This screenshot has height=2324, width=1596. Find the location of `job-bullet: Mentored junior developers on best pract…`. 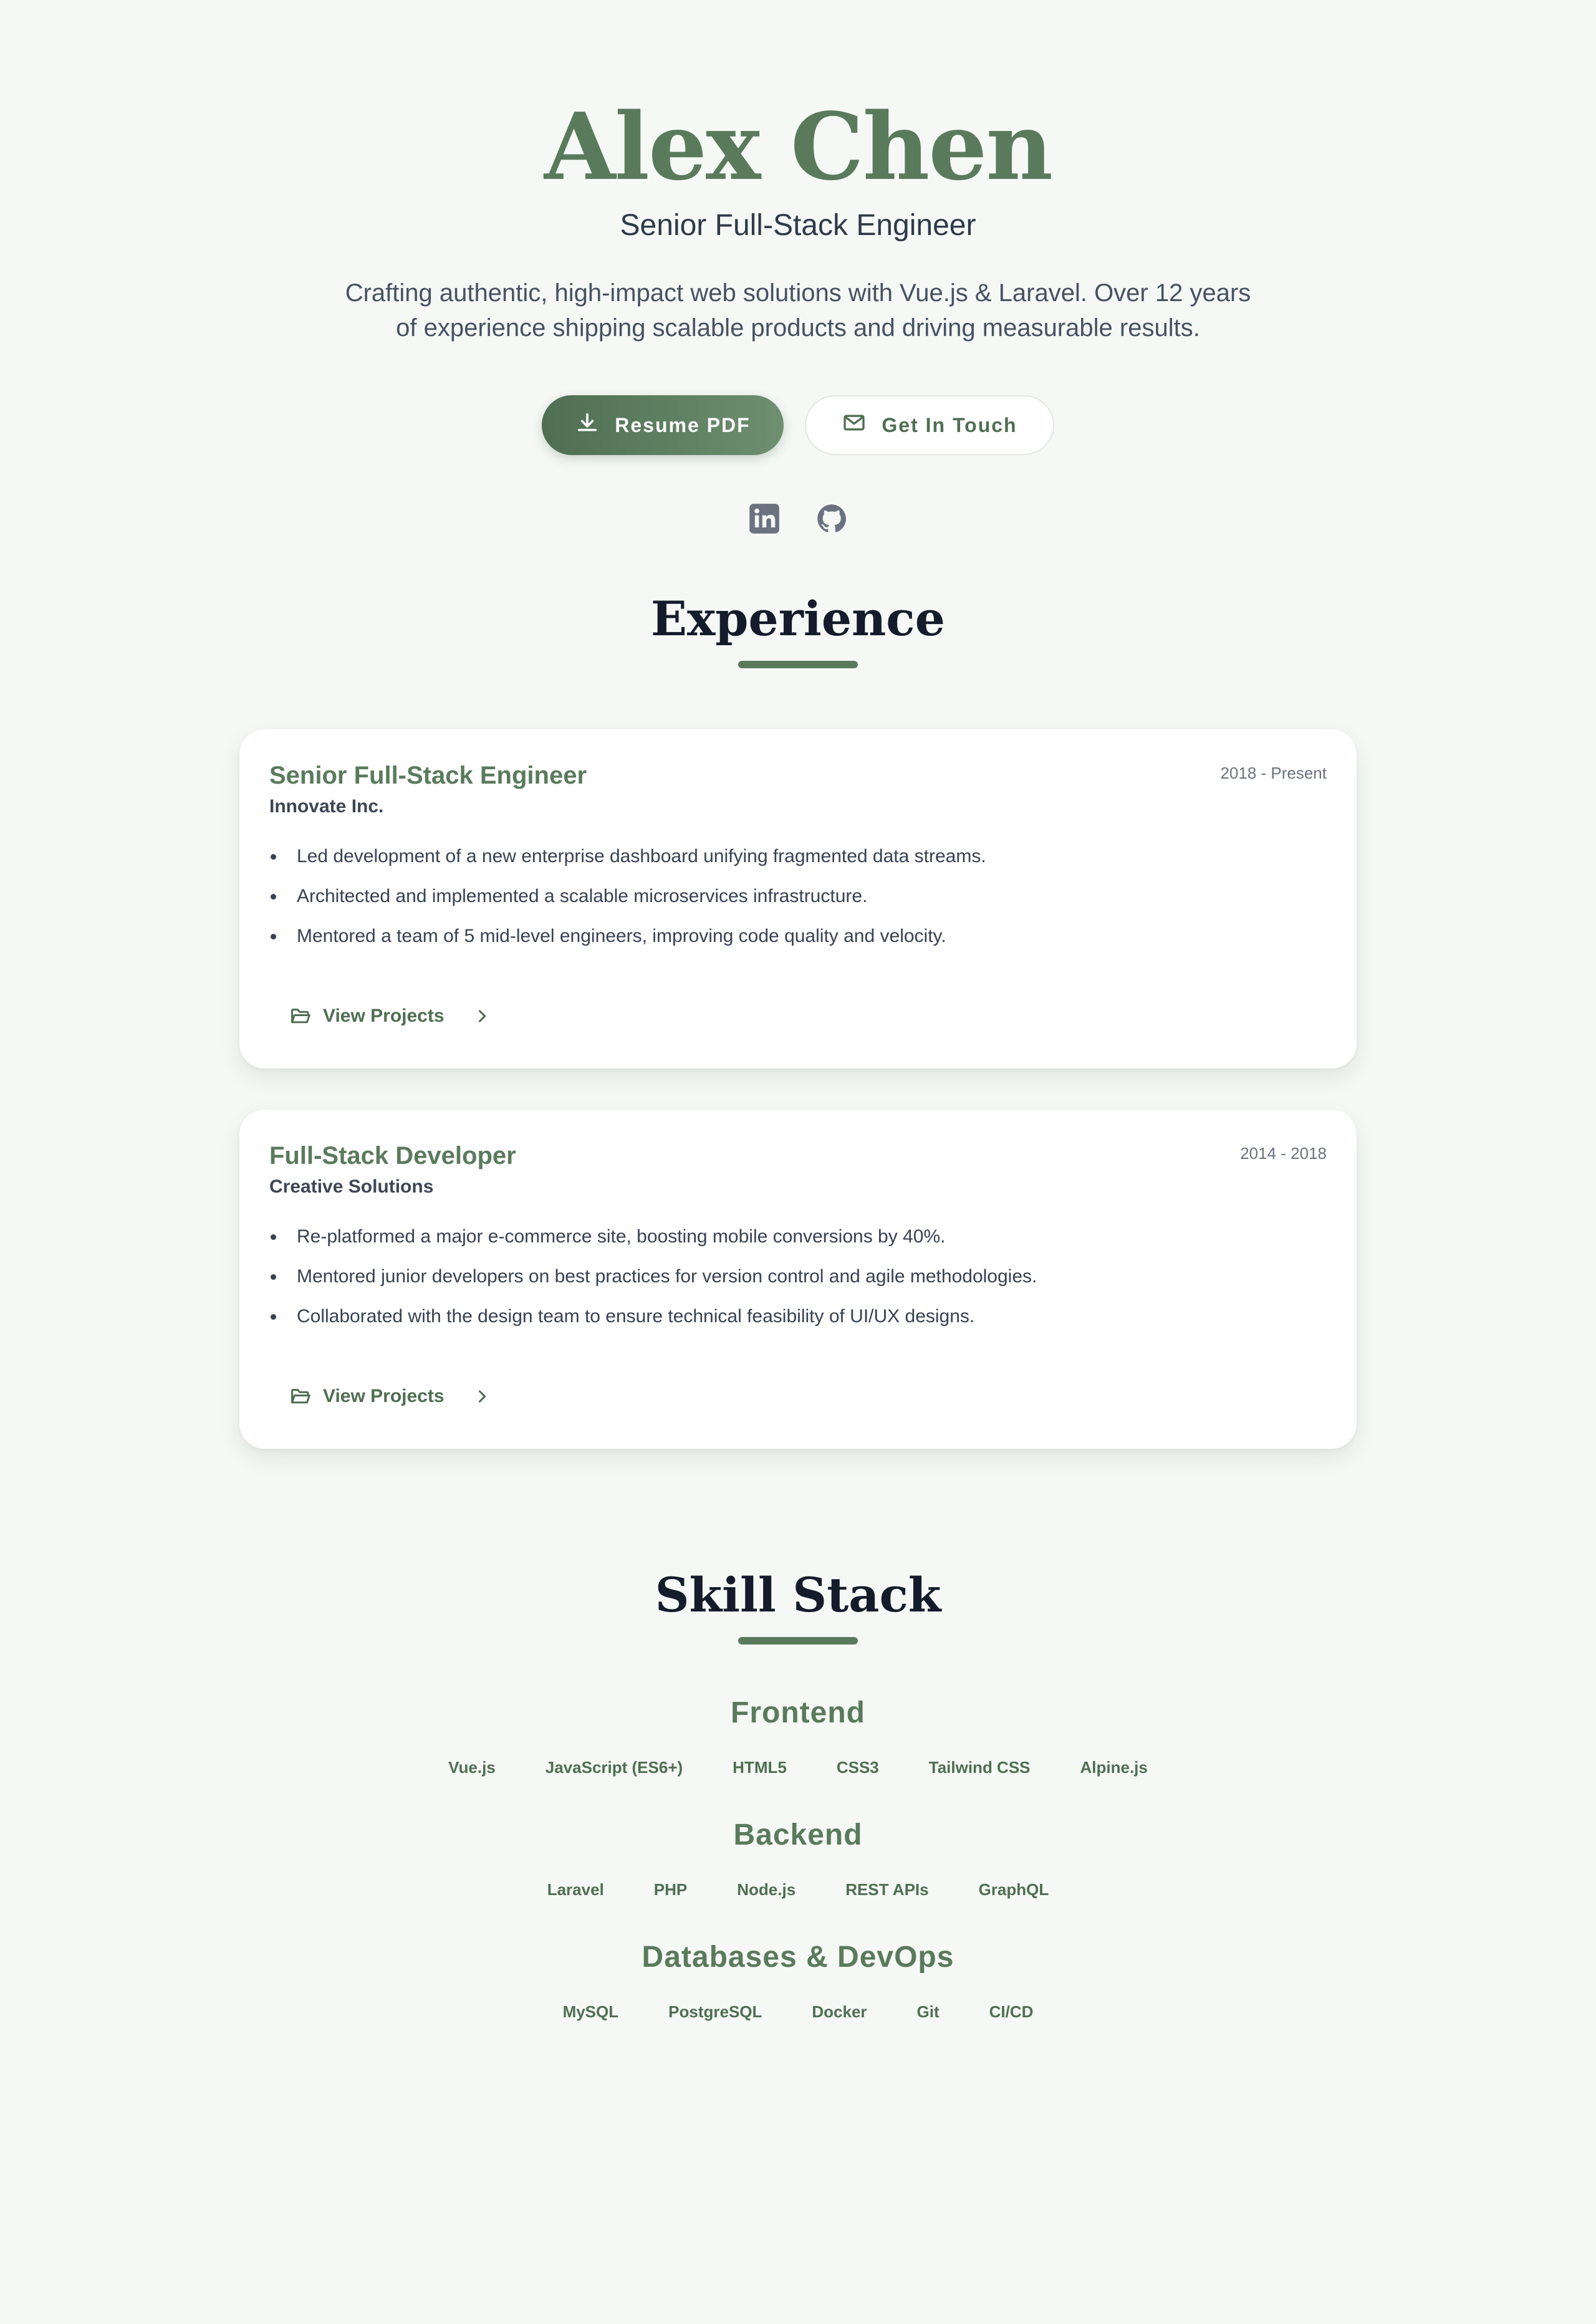

job-bullet: Mentored junior developers on best pract… is located at coordinates (798, 1277).